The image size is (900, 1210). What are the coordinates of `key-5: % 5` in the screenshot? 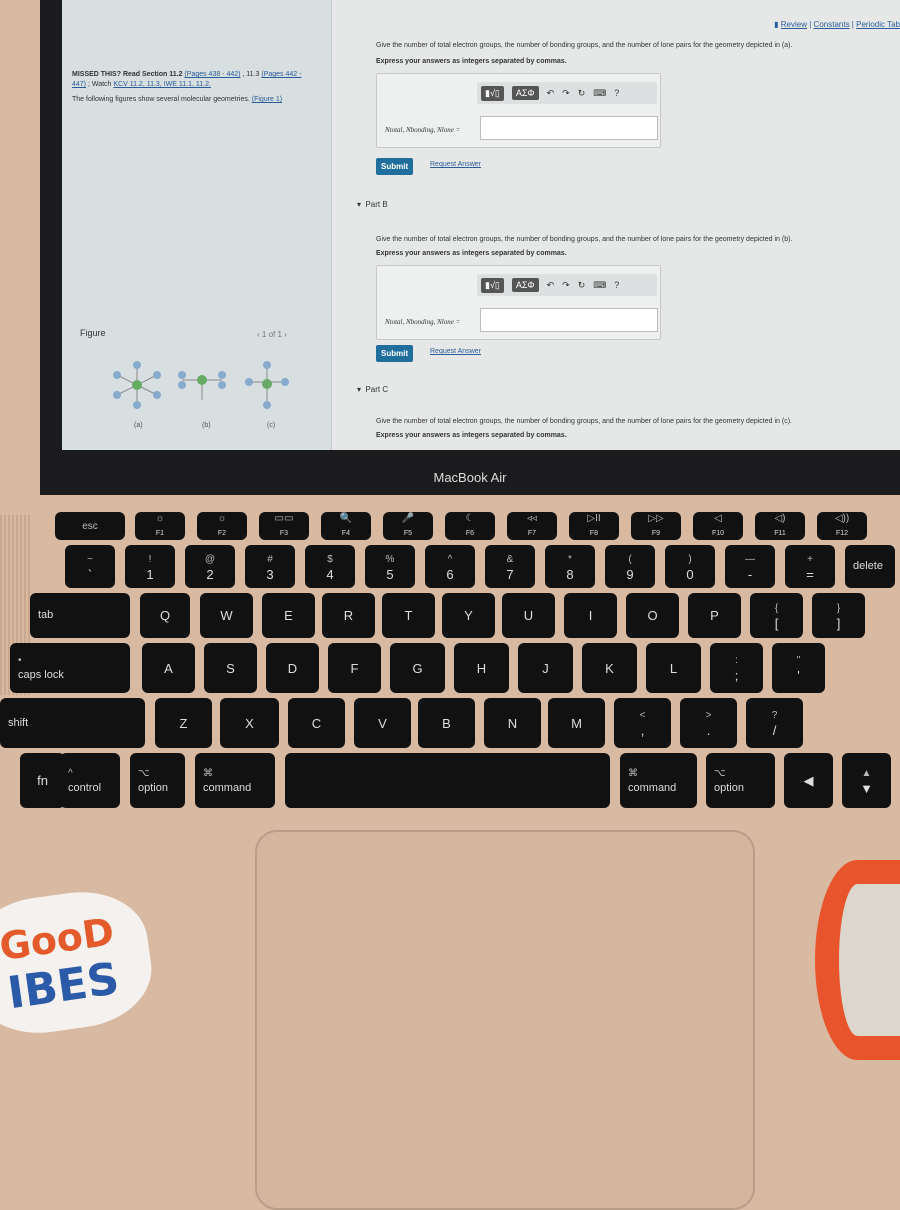 It's located at (390, 566).